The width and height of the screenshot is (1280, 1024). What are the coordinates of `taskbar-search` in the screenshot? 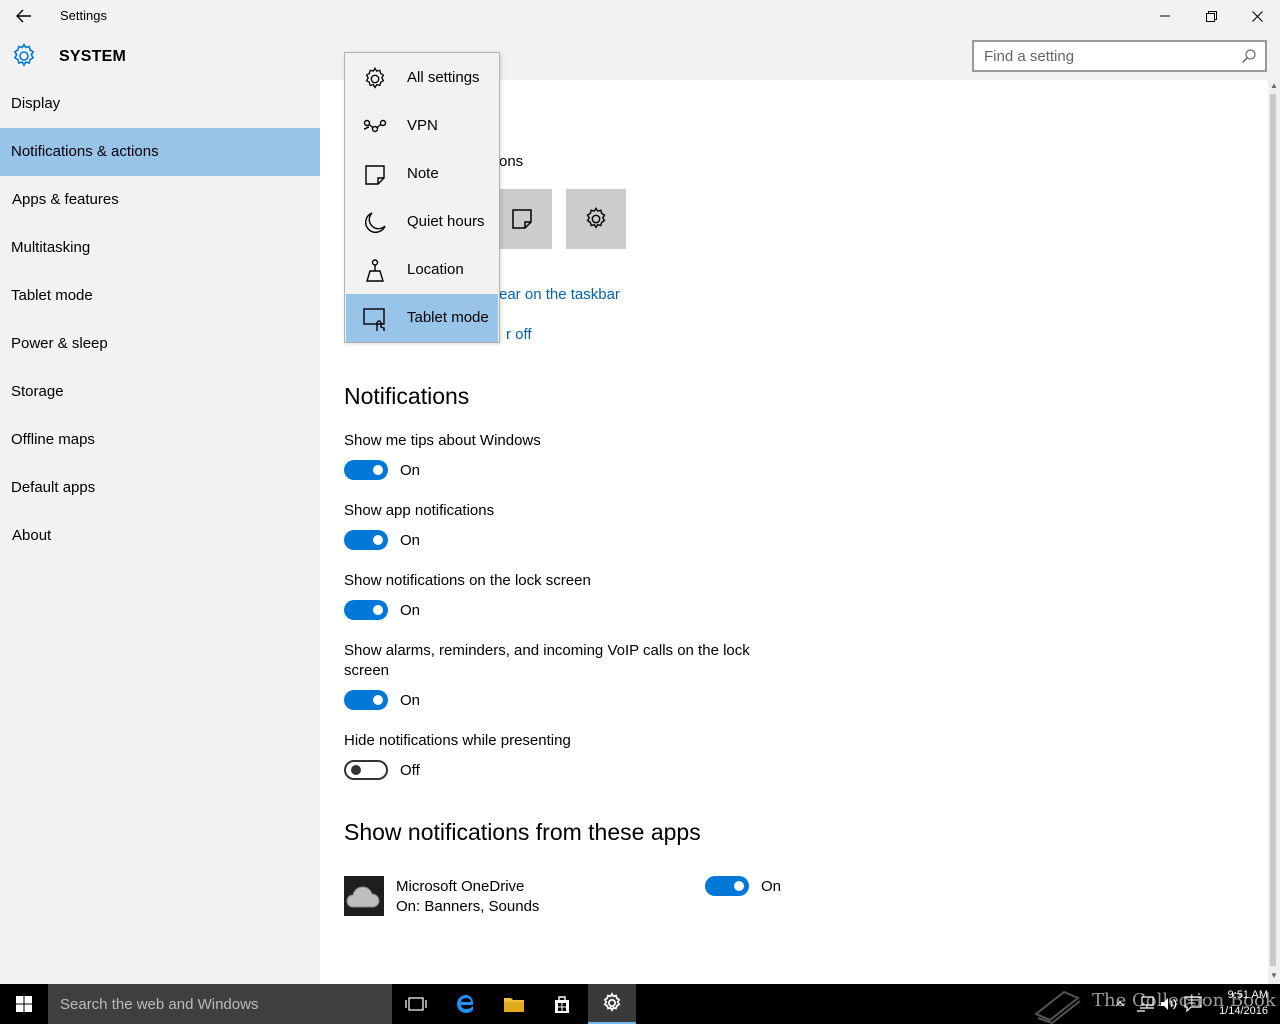 It's located at (220, 1004).